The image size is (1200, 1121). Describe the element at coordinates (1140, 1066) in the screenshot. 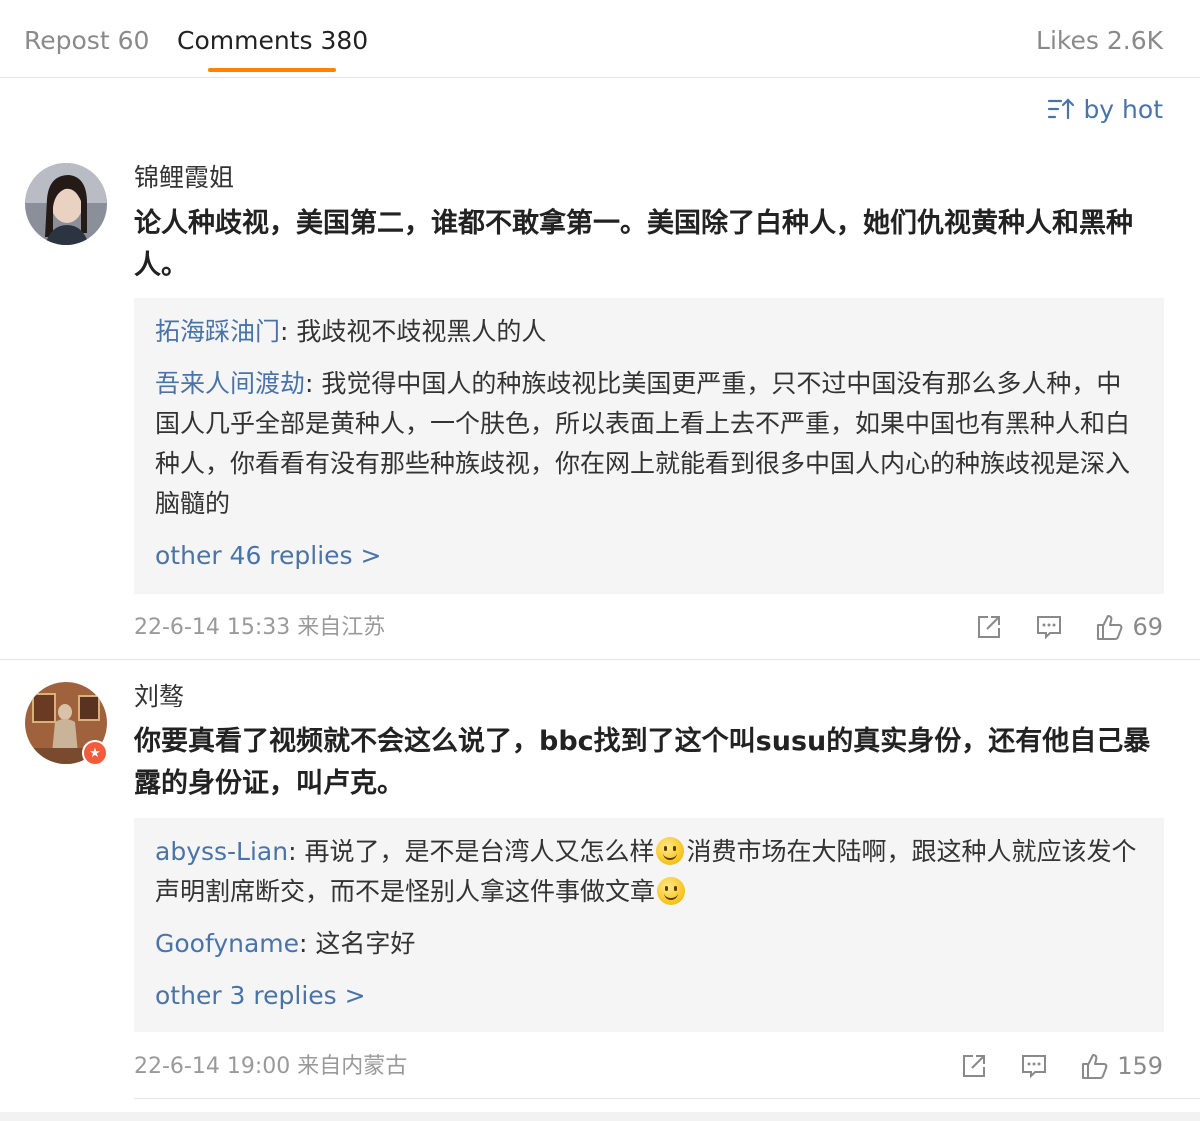

I see `like-count: 159` at that location.